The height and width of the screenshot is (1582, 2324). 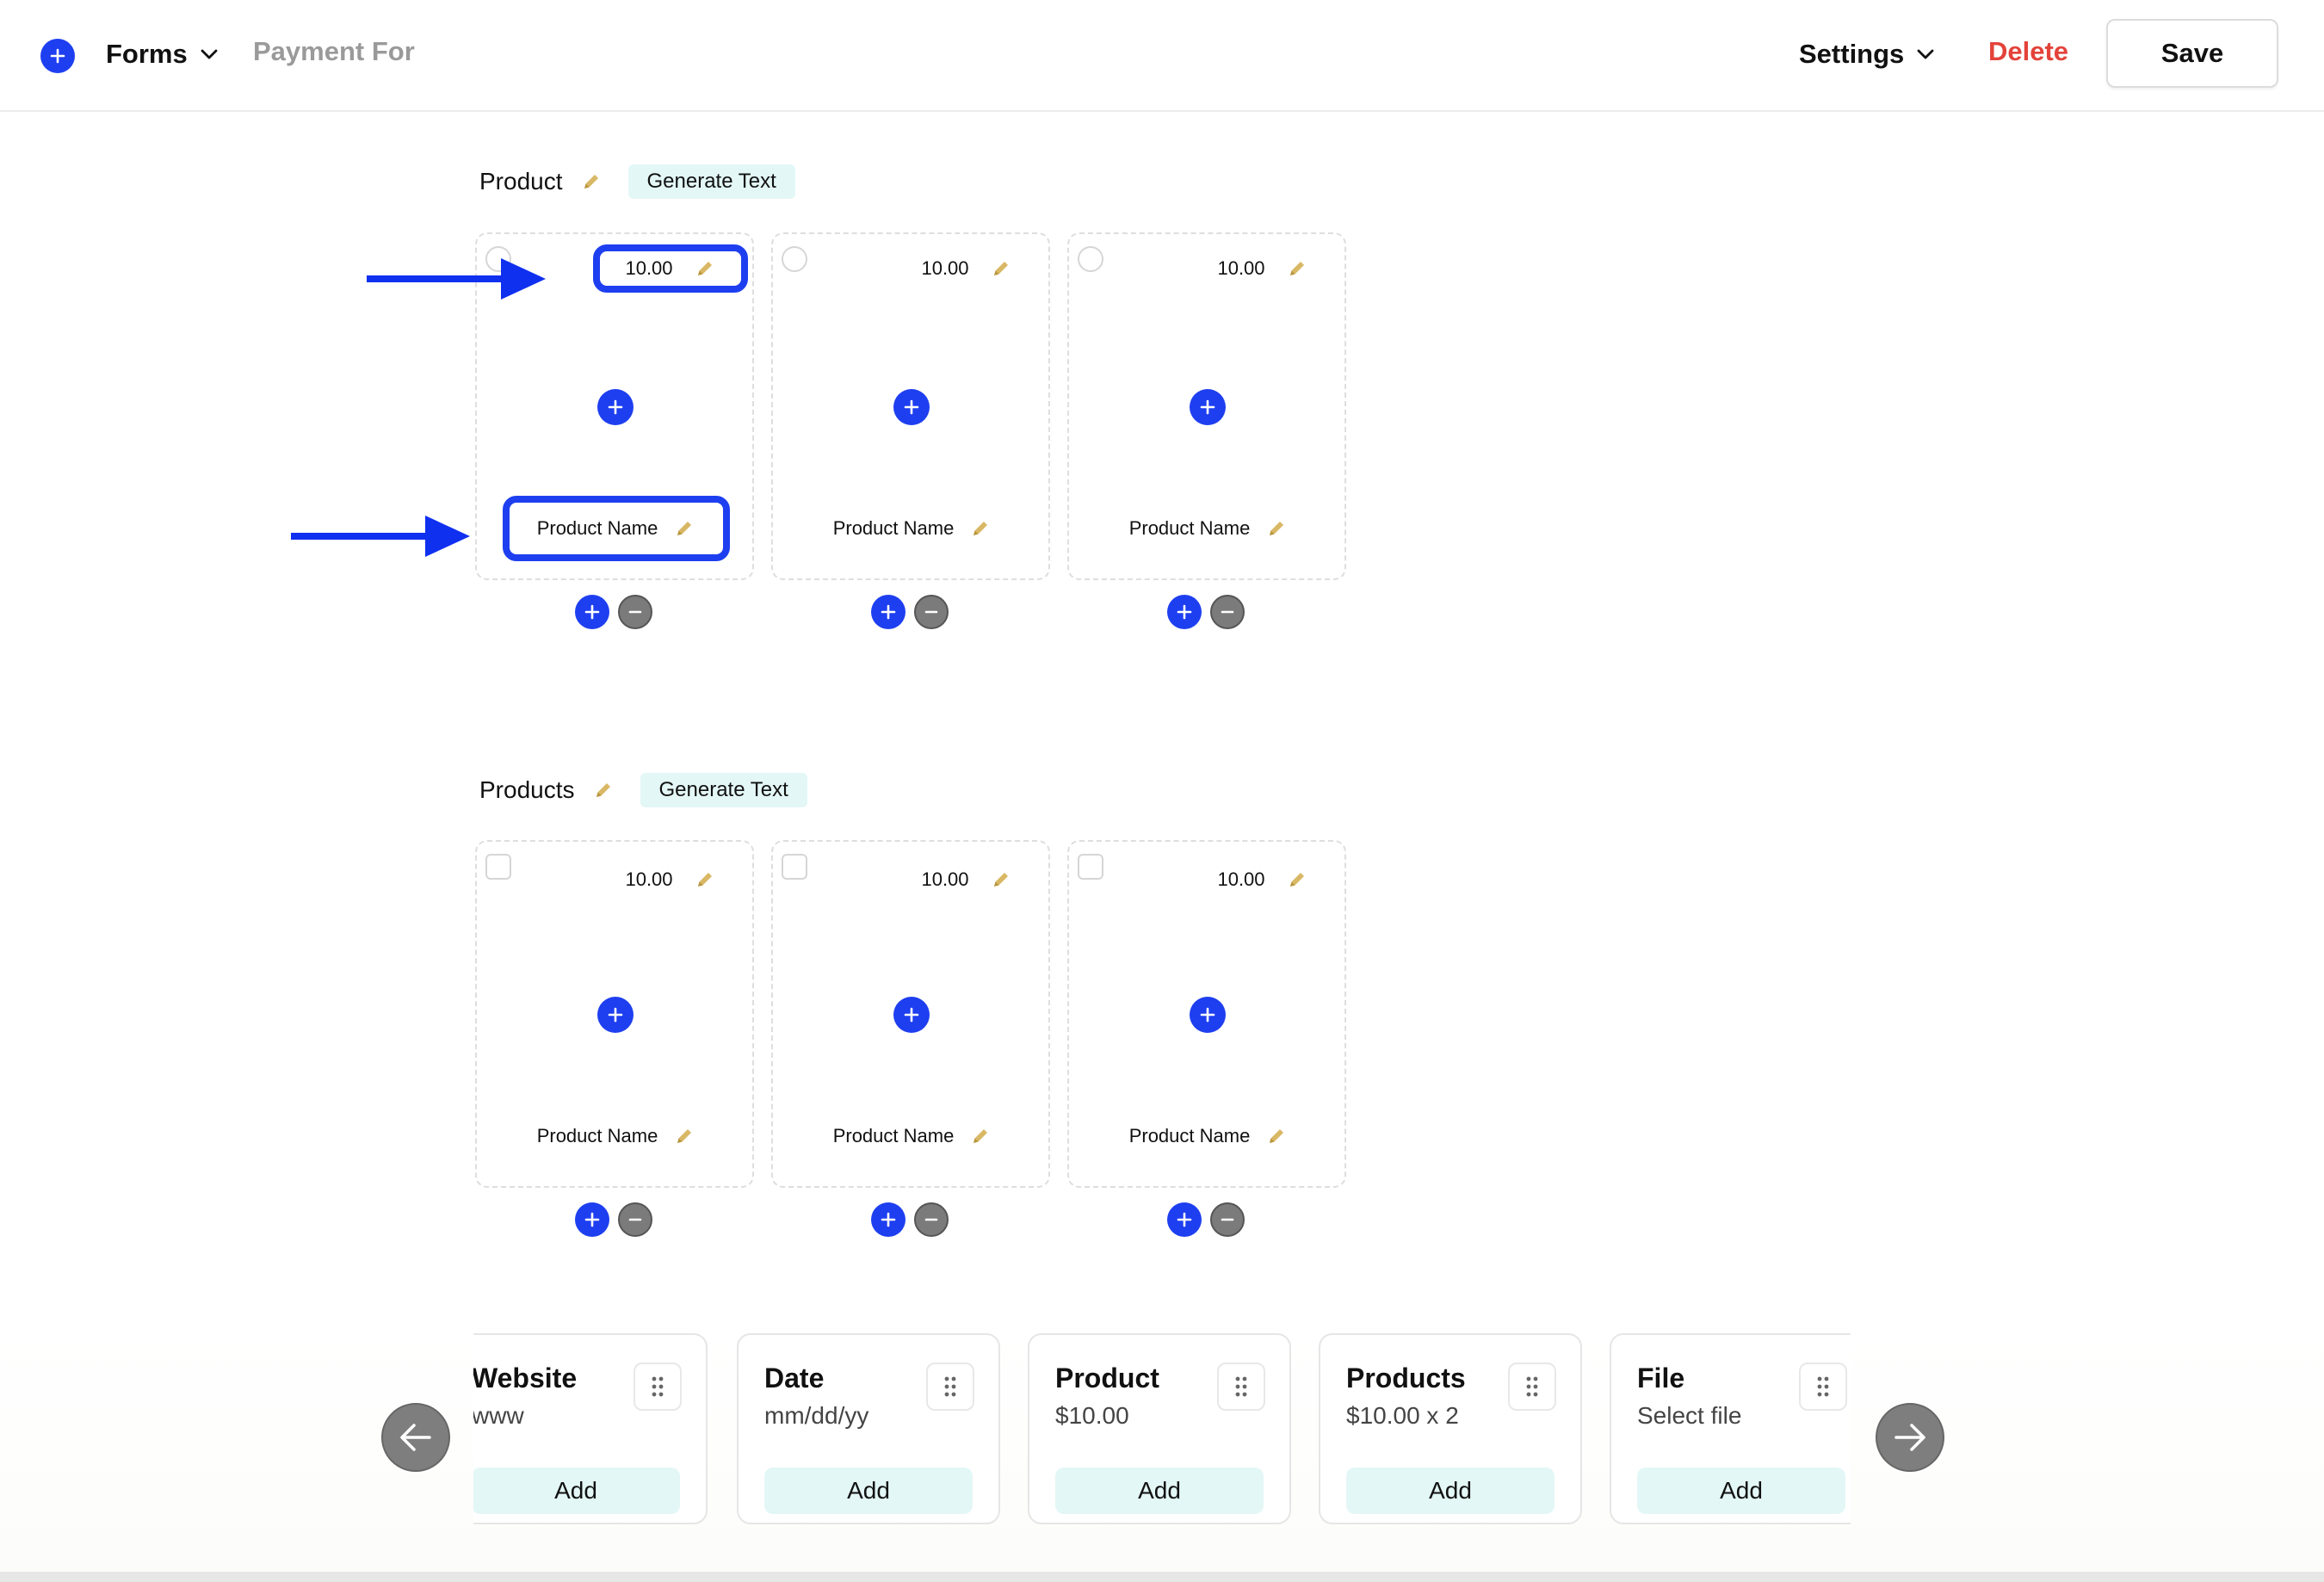 I want to click on forms-menu-label: Forms, so click(x=147, y=54).